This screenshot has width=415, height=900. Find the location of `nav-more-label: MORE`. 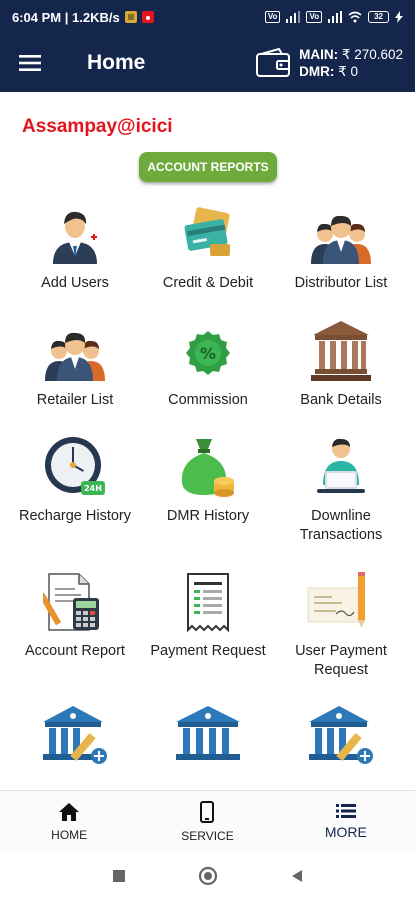

nav-more-label: MORE is located at coordinates (345, 831).